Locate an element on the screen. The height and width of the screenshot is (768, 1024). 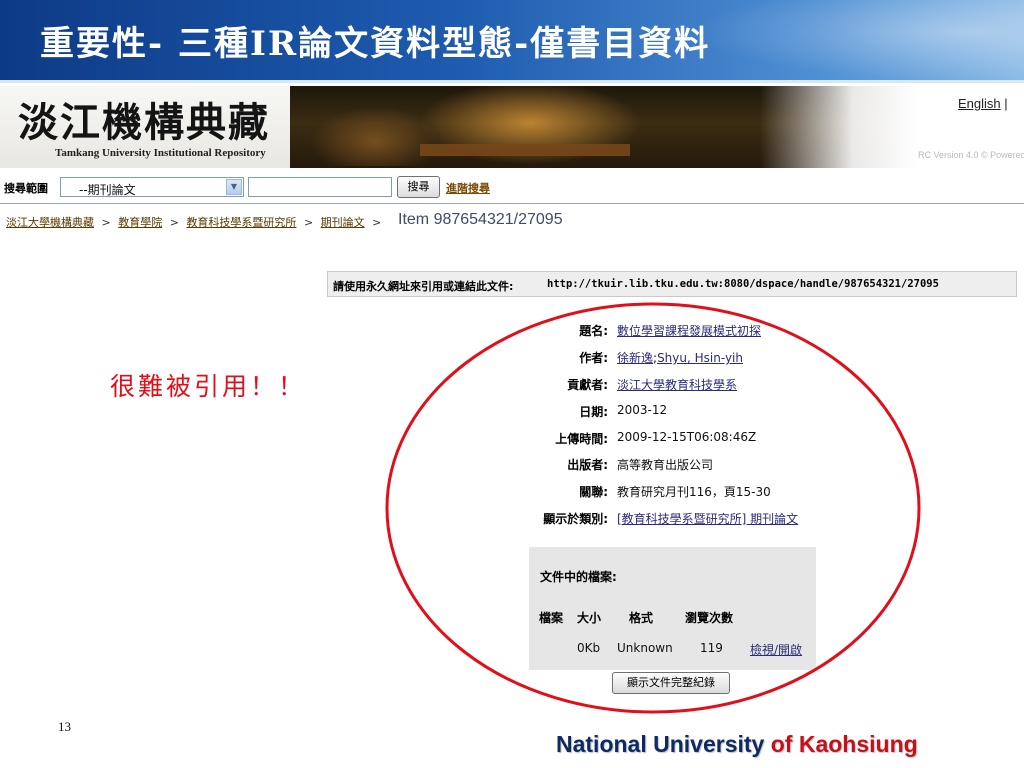
search-bar: 搜尋範圍 --期刊論文 ▼ 搜尋 進階搜尋 is located at coordinates (512, 188).